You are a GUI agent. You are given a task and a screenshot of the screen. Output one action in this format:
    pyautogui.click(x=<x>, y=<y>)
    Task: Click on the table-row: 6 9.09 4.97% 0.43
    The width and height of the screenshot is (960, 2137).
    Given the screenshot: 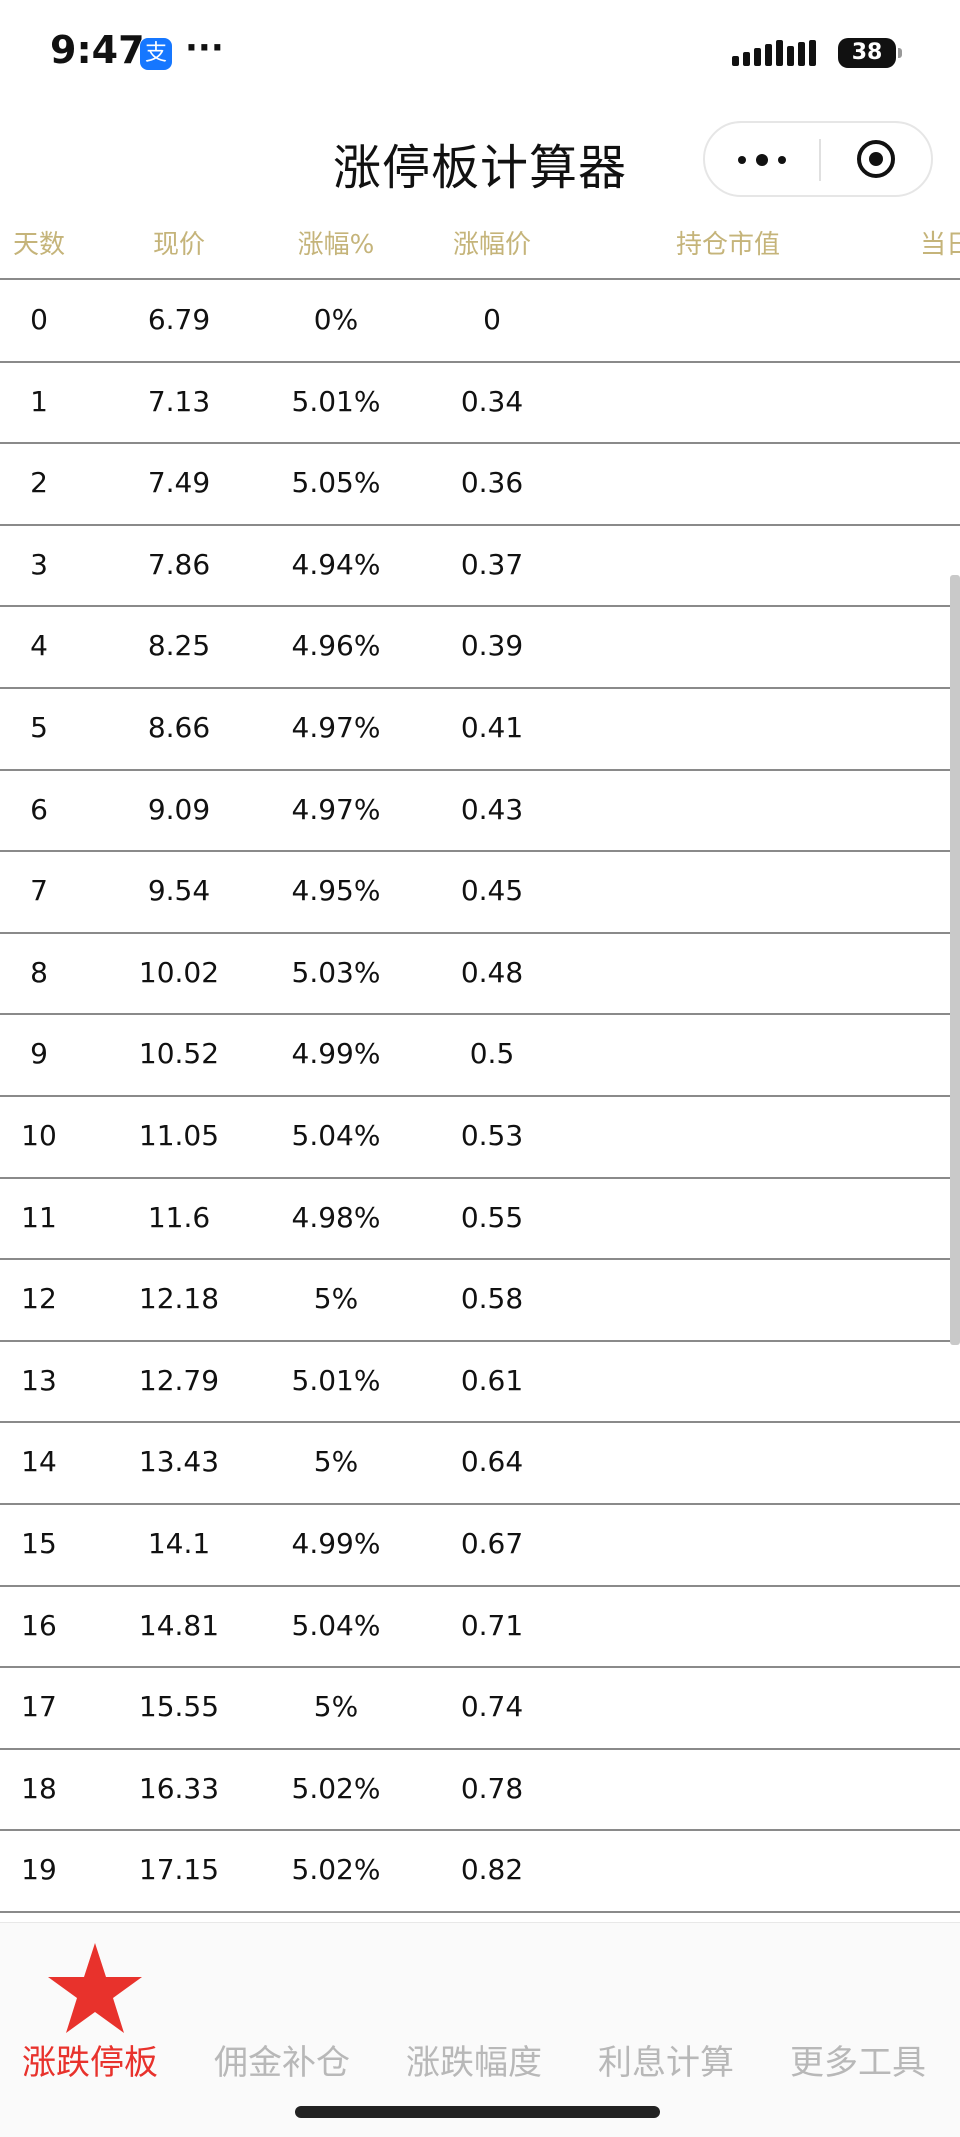 What is the action you would take?
    pyautogui.click(x=480, y=812)
    